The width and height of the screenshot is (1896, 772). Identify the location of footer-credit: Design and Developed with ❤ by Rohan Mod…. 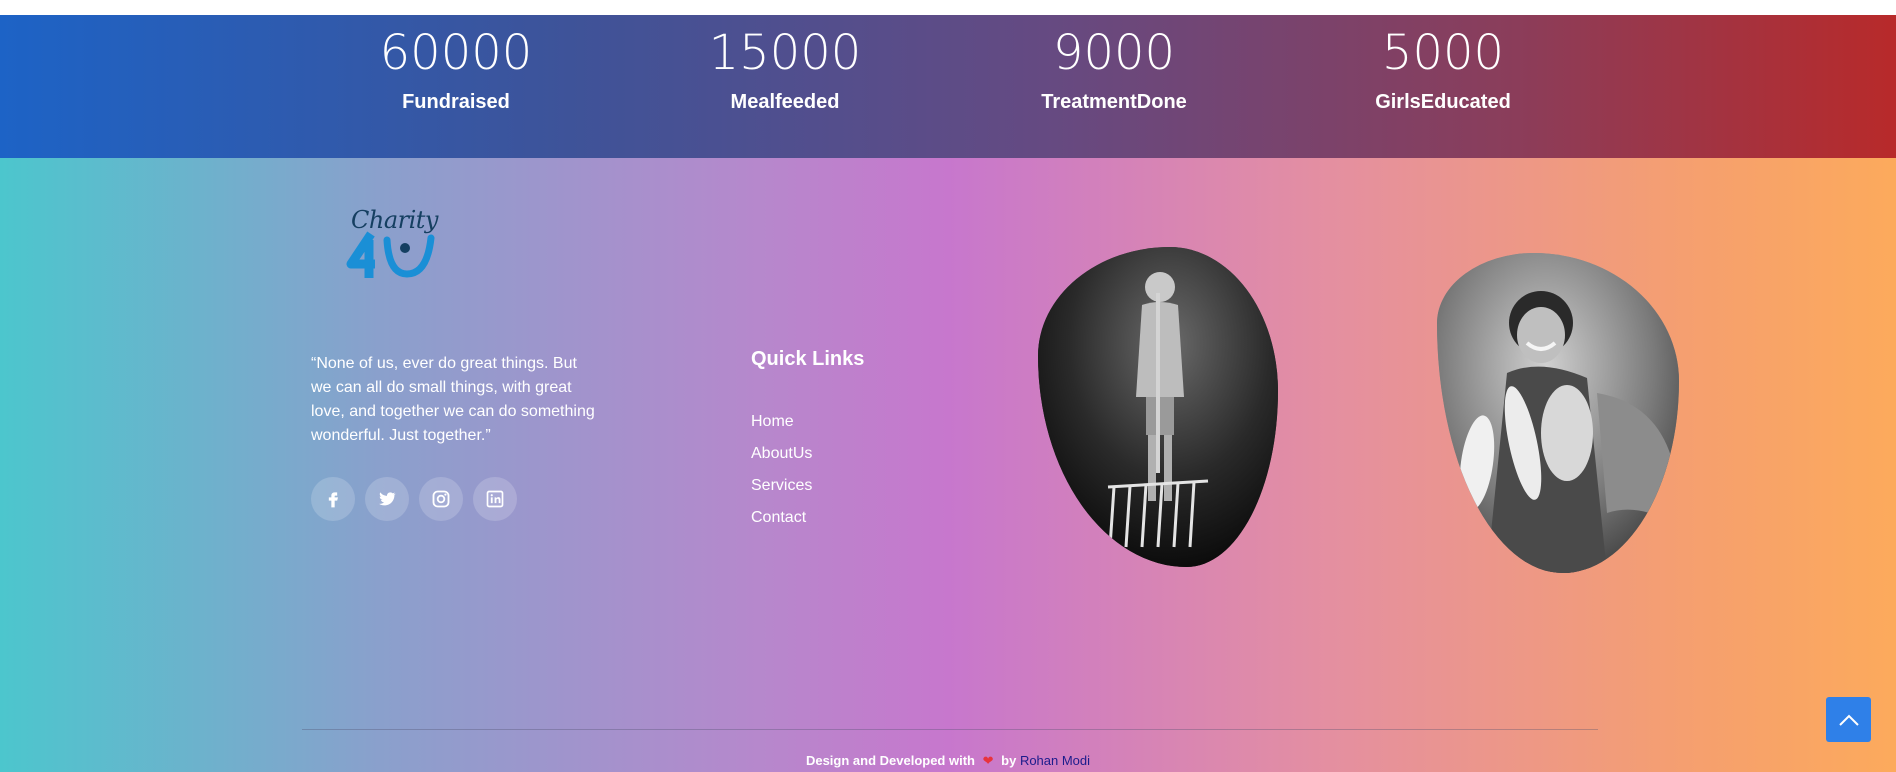
(948, 761).